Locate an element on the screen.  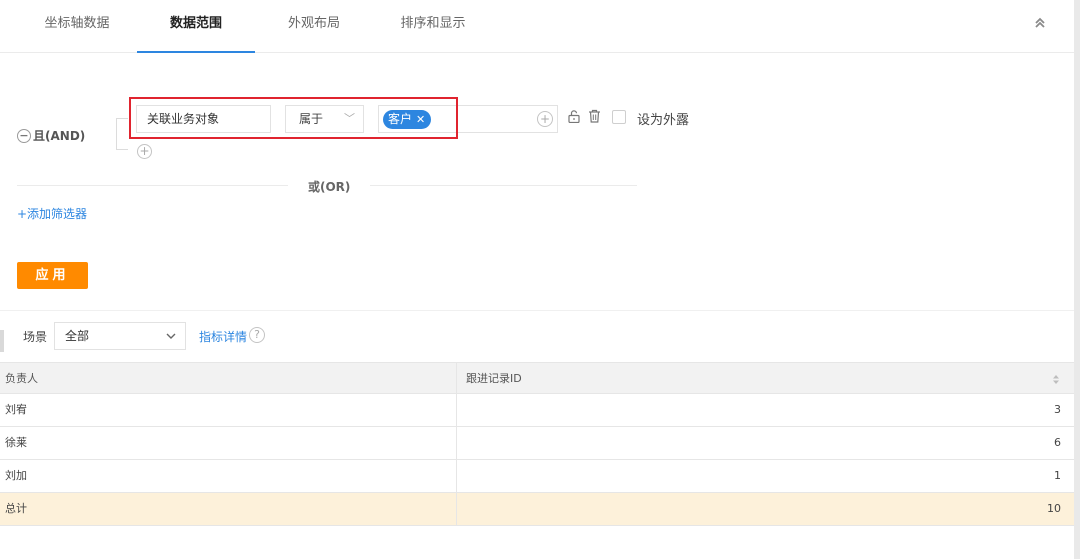
remove-tag-icon: ✕ is located at coordinates (420, 119).